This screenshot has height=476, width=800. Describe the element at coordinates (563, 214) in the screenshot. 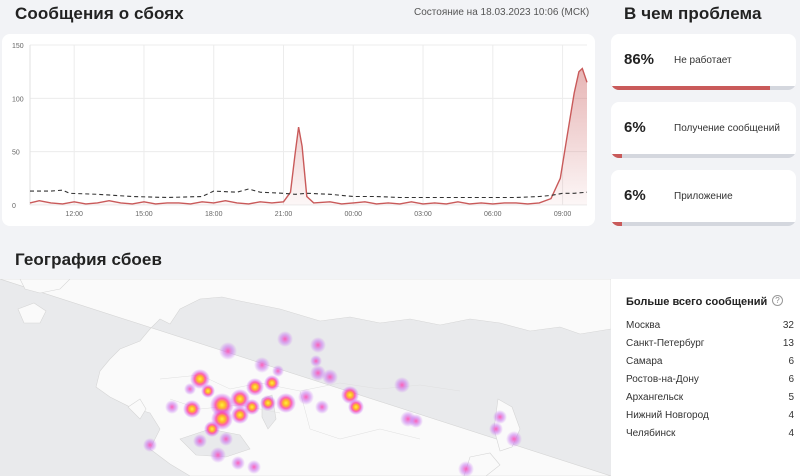

I see `x-tick-label: 09:00` at that location.